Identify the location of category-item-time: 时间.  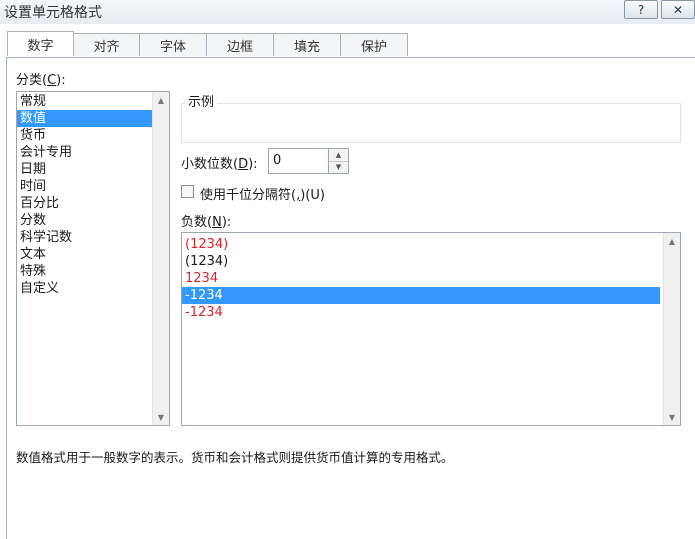
(93, 186).